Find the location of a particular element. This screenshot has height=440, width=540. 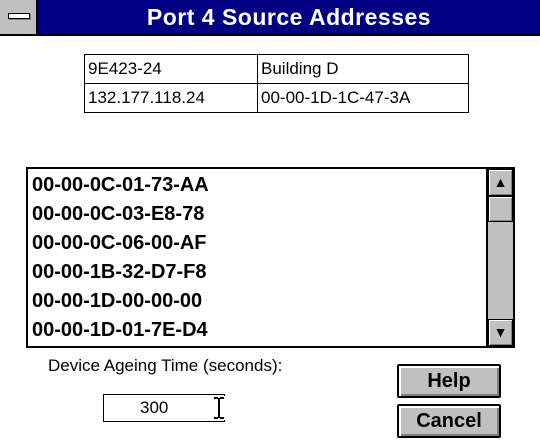

window-title: Port 4 Source Addresses is located at coordinates (289, 17).